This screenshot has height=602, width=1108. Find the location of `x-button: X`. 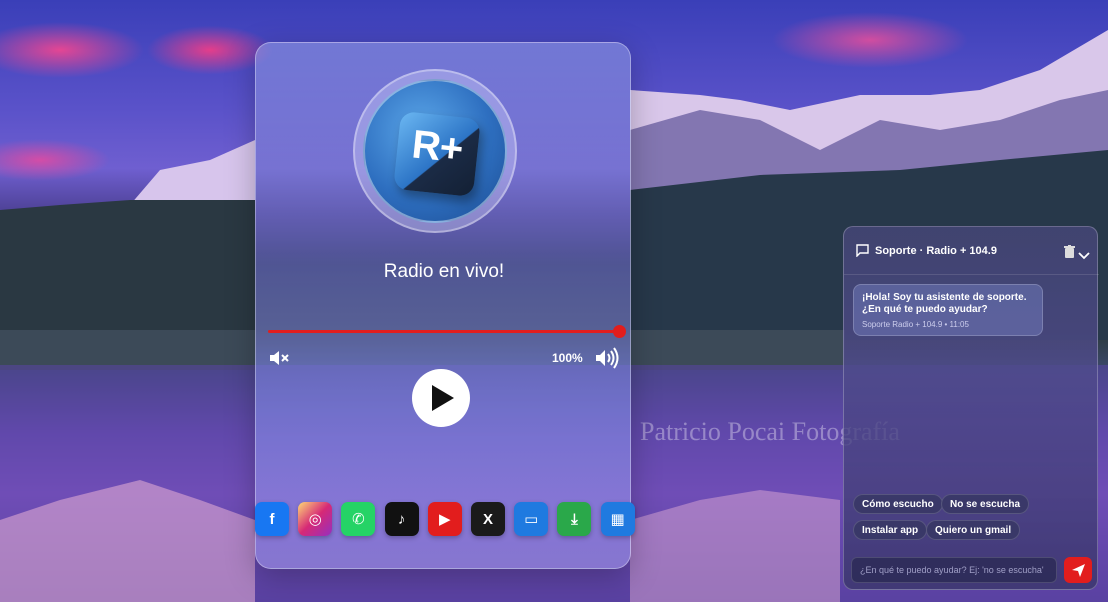

x-button: X is located at coordinates (488, 519).